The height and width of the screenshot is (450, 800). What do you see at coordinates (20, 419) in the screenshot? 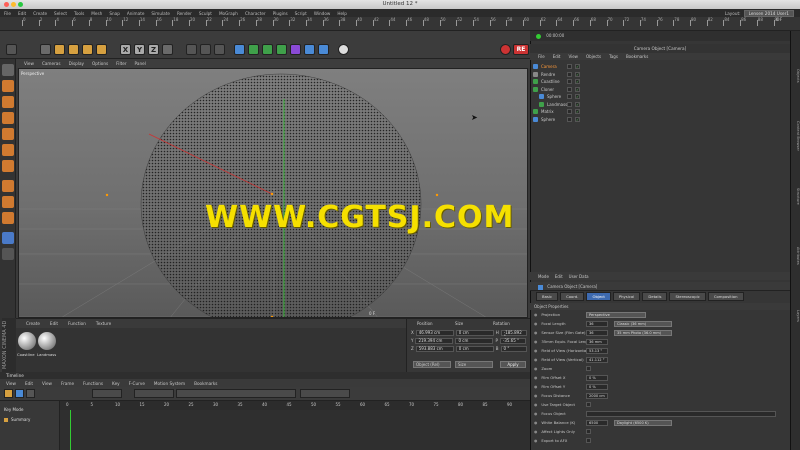
I see `summary-track: Summary` at bounding box center [20, 419].